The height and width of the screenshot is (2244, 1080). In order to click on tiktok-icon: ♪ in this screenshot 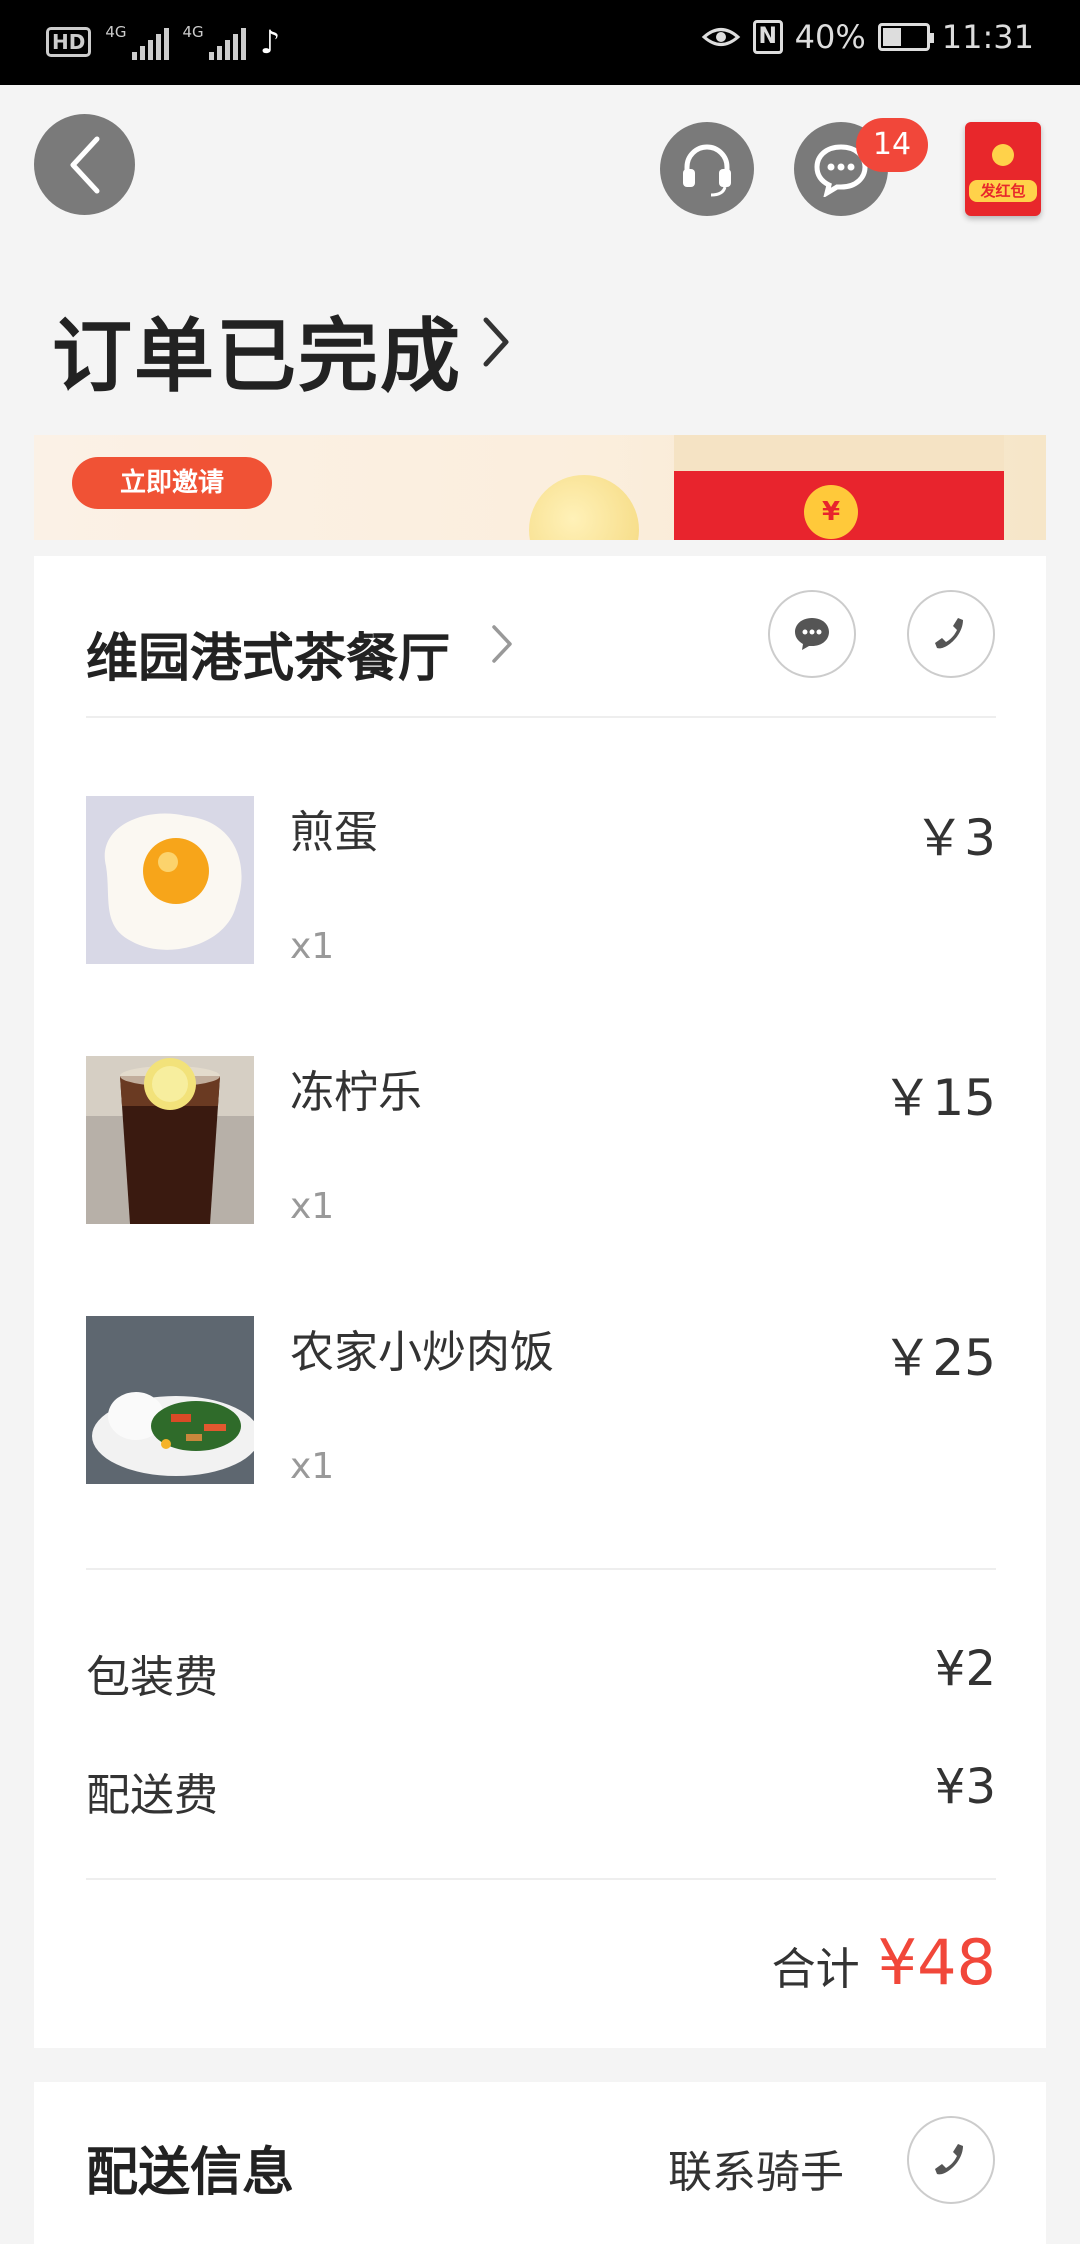, I will do `click(270, 42)`.